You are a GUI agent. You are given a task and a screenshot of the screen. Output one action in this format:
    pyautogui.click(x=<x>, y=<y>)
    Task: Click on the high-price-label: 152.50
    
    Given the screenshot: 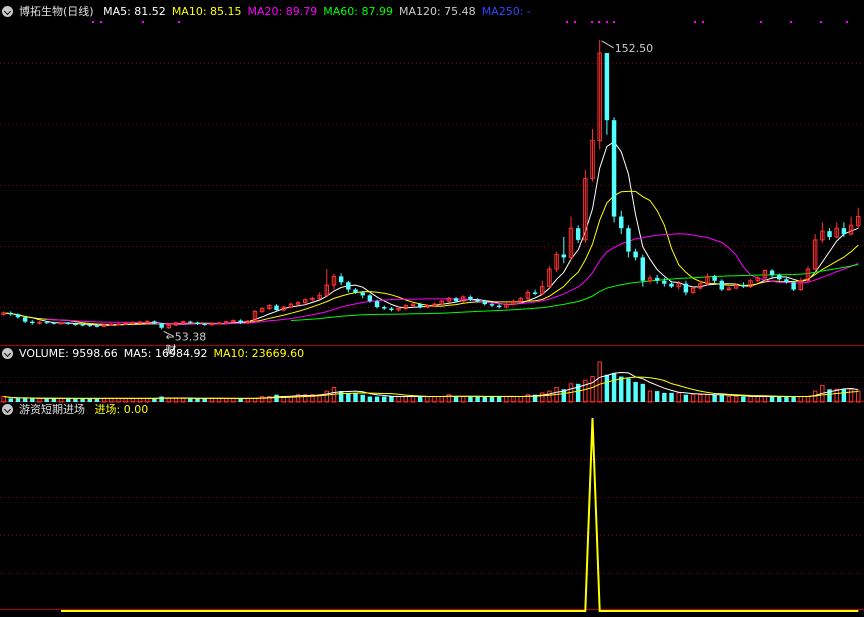 What is the action you would take?
    pyautogui.click(x=634, y=48)
    